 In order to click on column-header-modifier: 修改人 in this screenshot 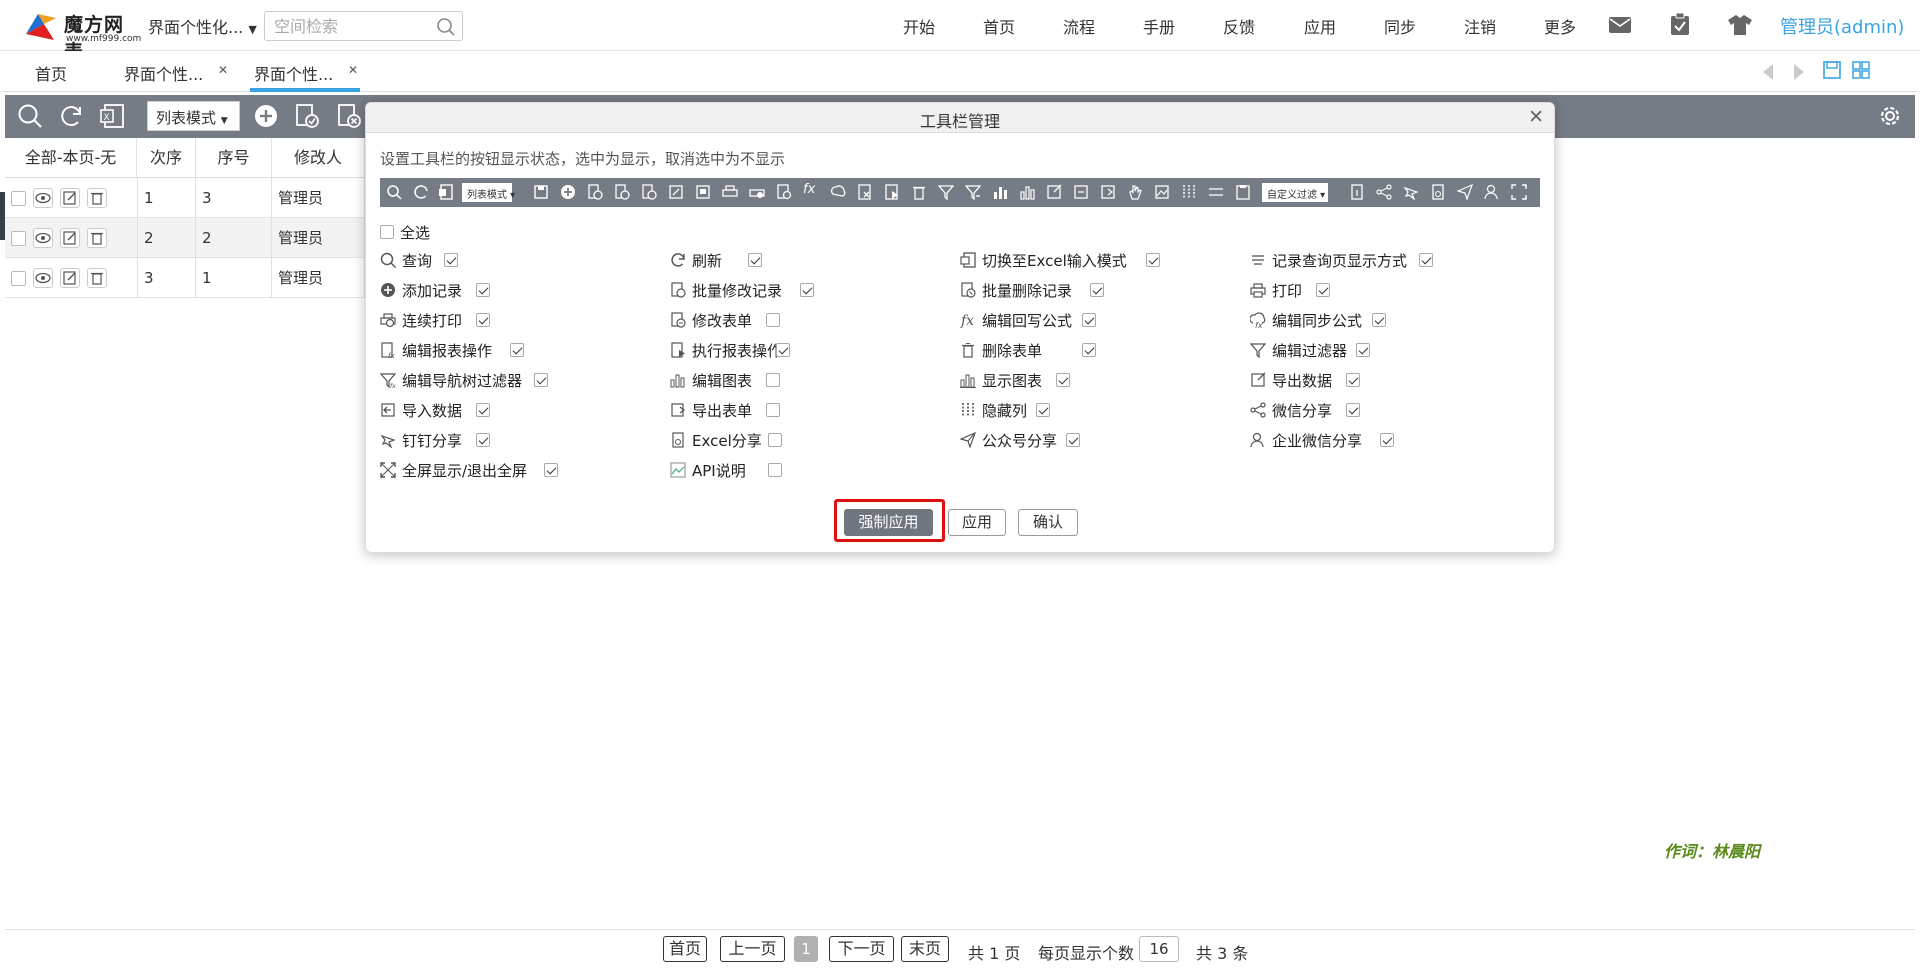, I will do `click(318, 158)`.